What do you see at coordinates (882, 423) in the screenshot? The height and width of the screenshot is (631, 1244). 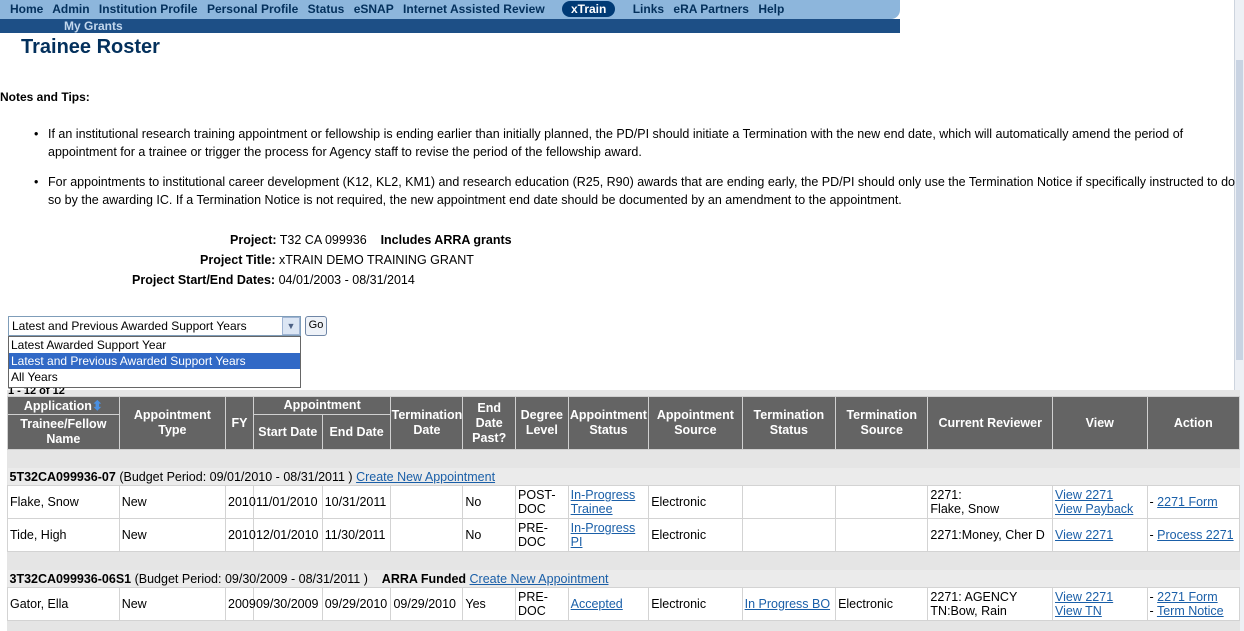 I see `header-termination-source: Termination Source` at bounding box center [882, 423].